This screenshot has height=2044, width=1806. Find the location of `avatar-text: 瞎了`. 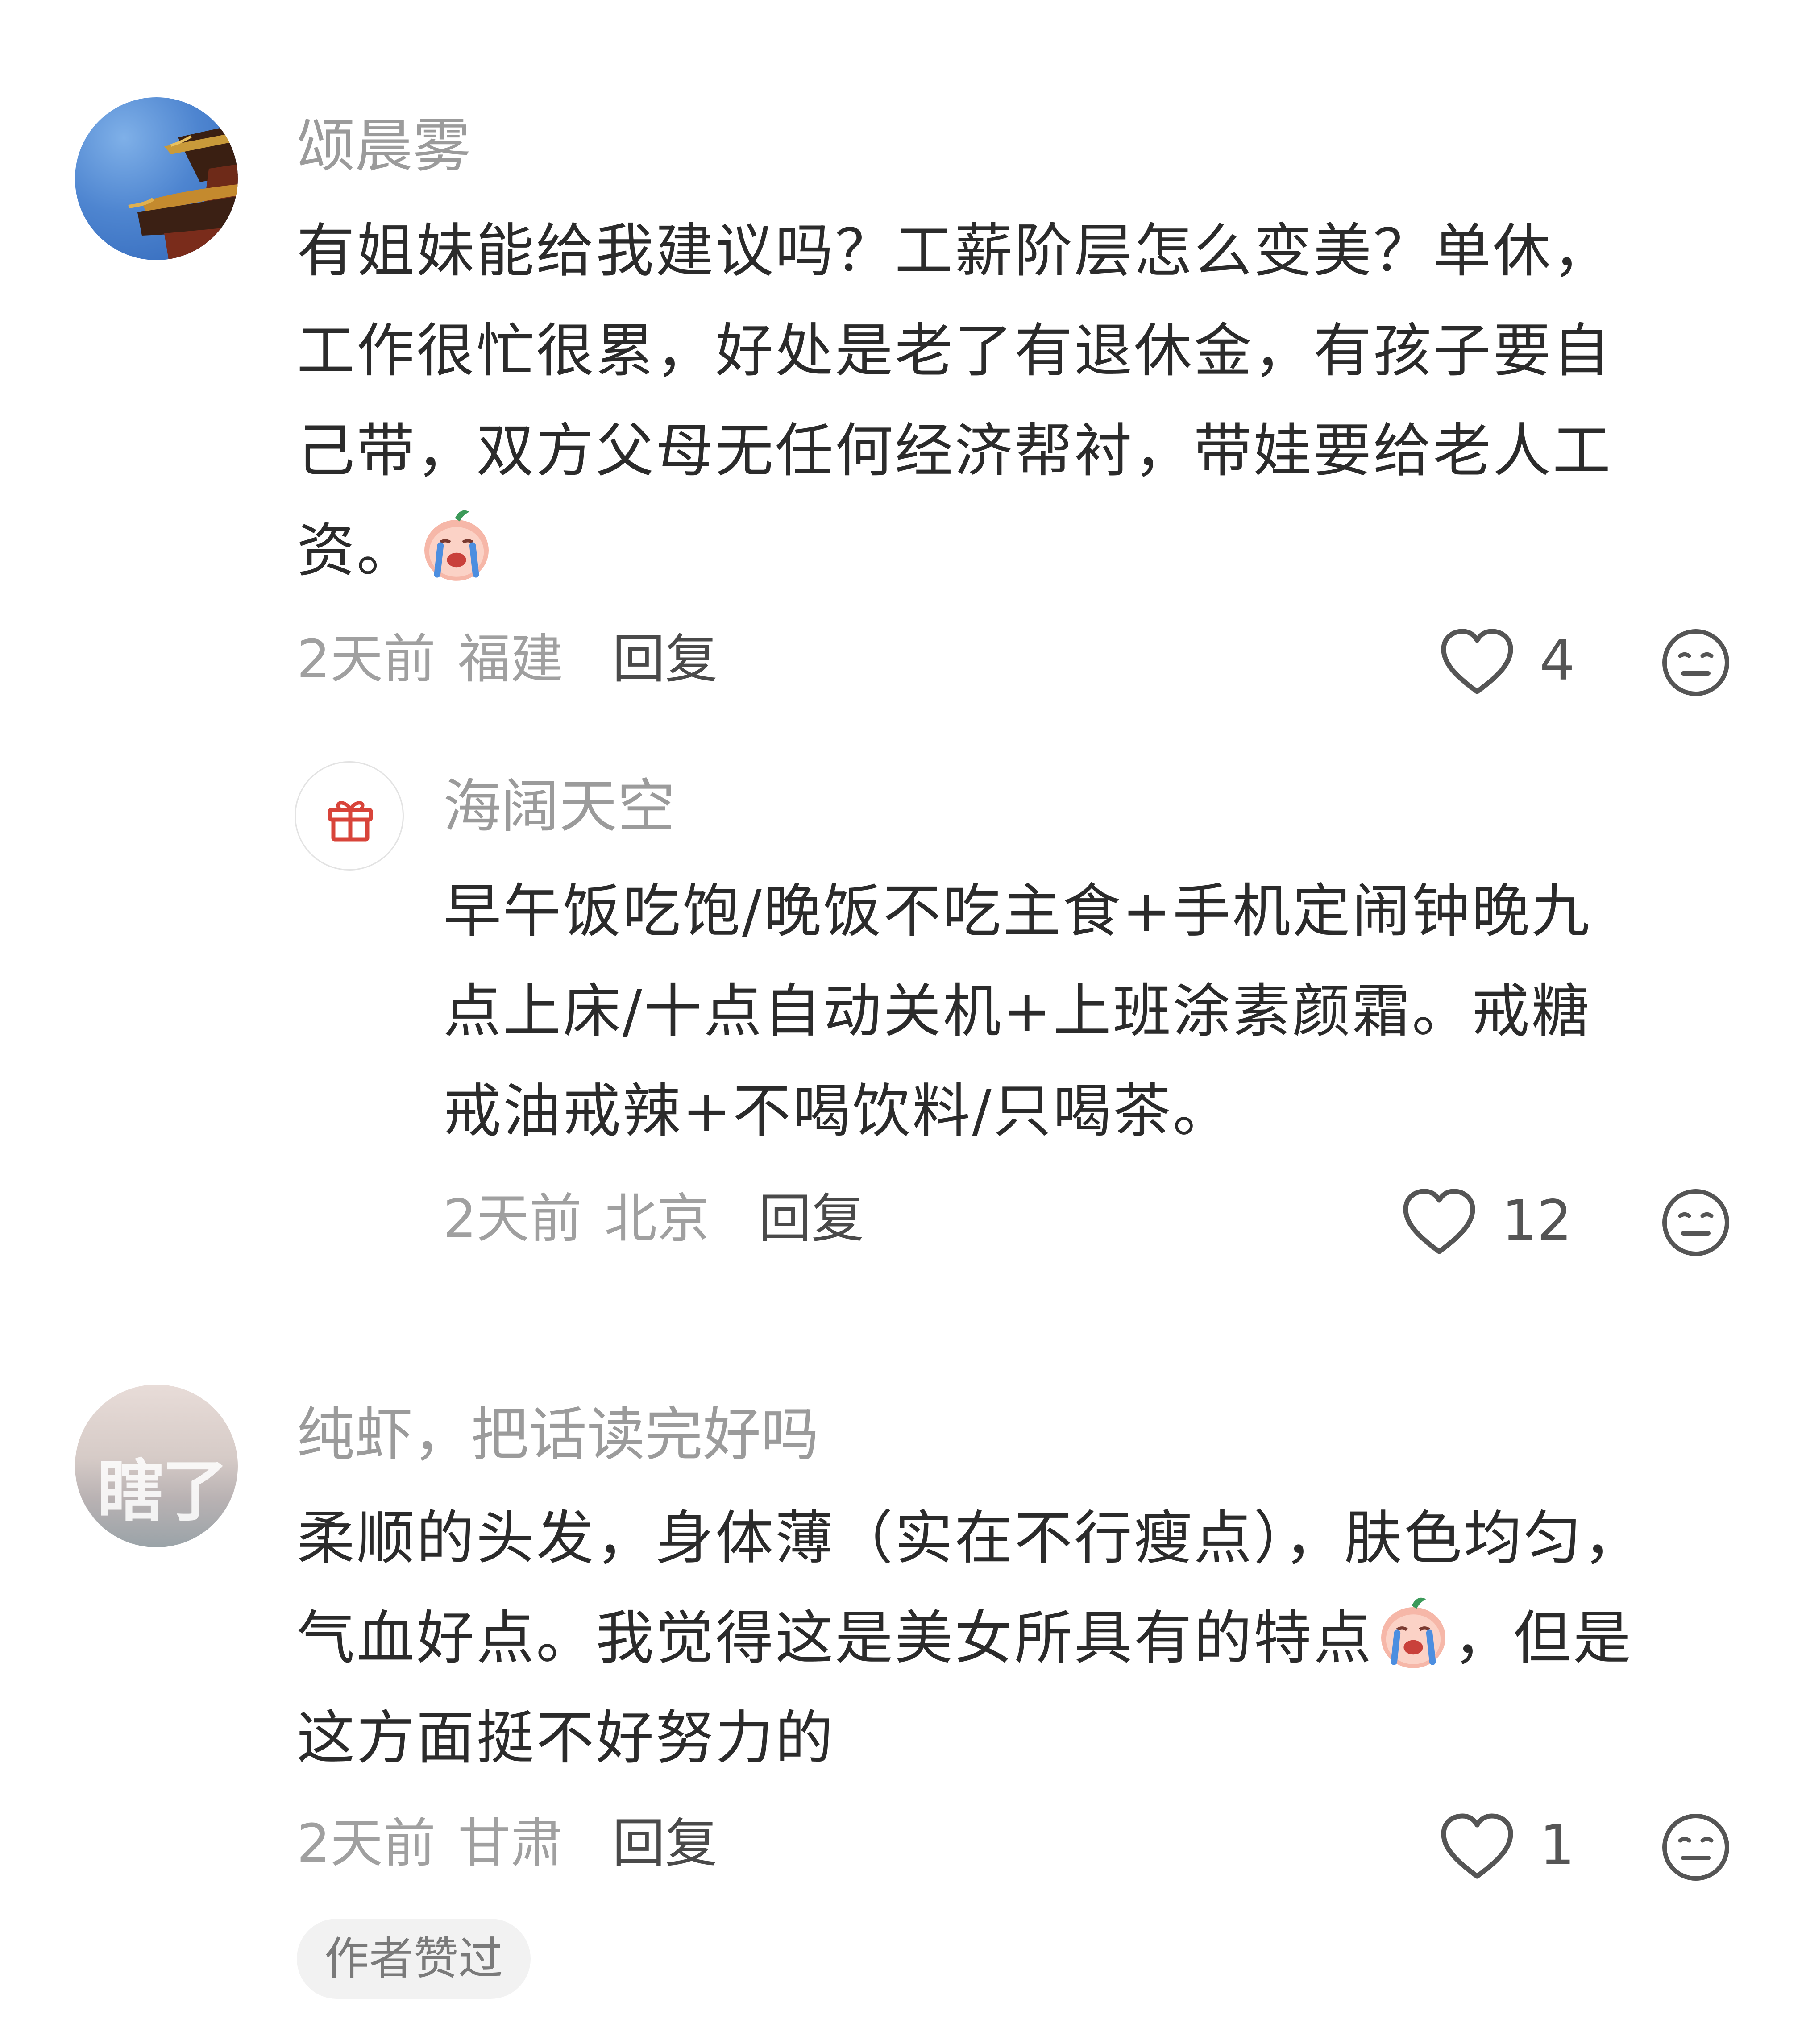

avatar-text: 瞎了 is located at coordinates (162, 1491).